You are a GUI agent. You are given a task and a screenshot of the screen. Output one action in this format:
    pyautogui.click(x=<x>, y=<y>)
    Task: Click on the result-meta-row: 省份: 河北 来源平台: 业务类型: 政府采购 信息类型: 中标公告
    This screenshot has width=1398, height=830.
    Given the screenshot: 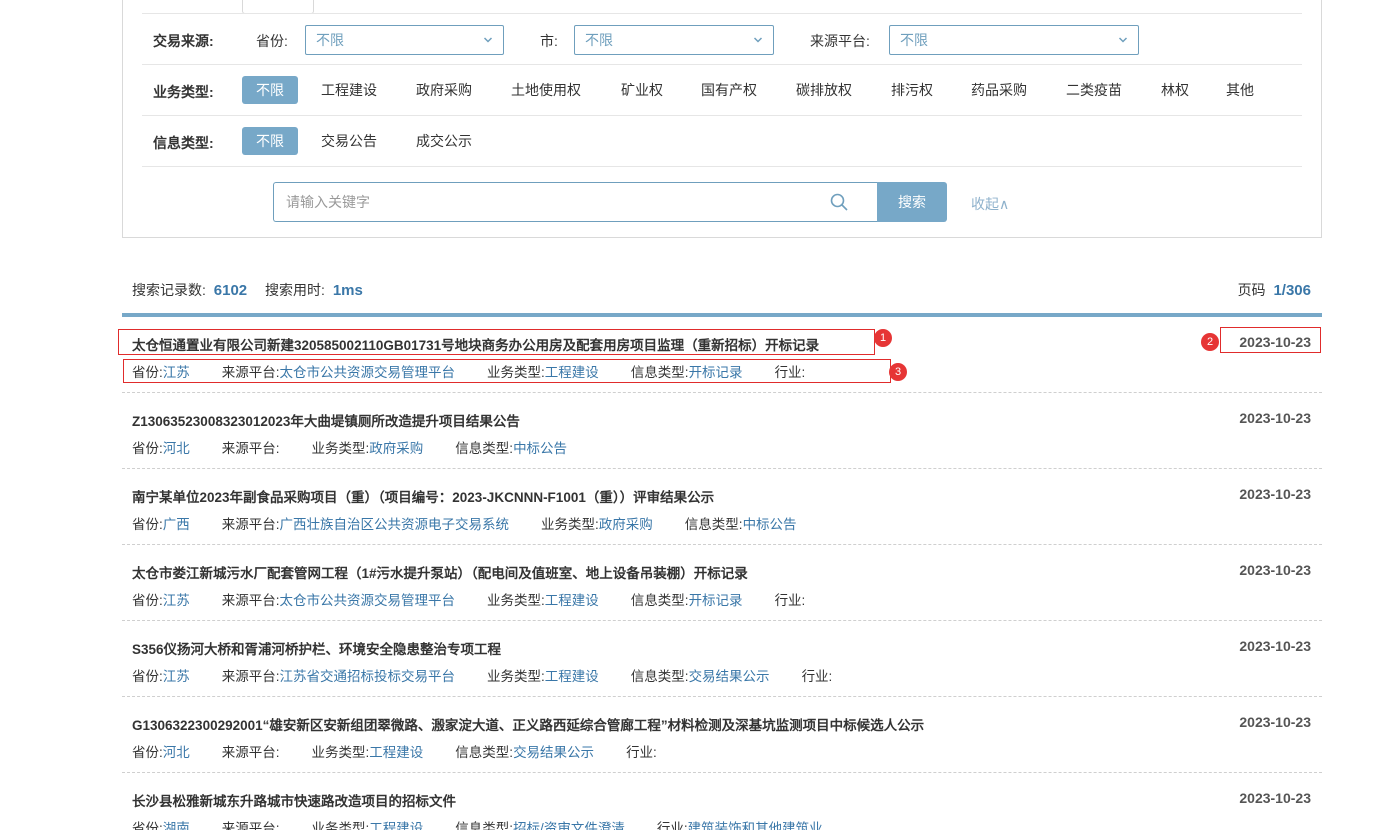 What is the action you would take?
    pyautogui.click(x=365, y=447)
    